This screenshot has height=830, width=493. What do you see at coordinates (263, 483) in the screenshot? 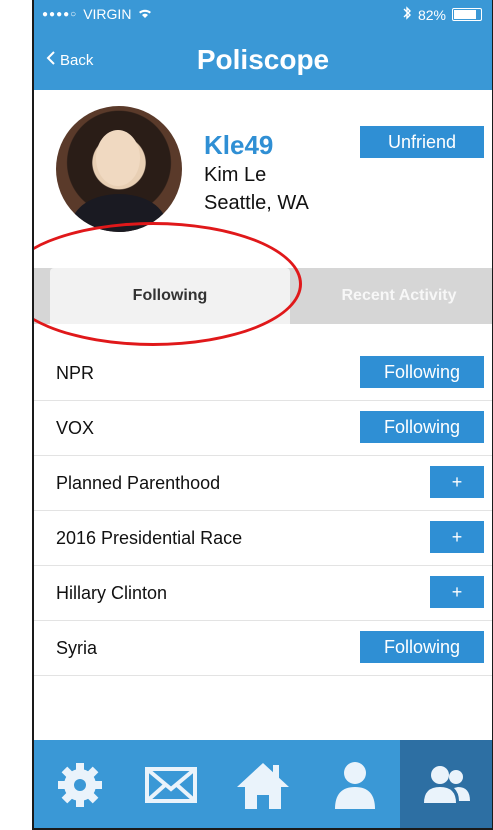
I see `list-item: Planned Parenthood +` at bounding box center [263, 483].